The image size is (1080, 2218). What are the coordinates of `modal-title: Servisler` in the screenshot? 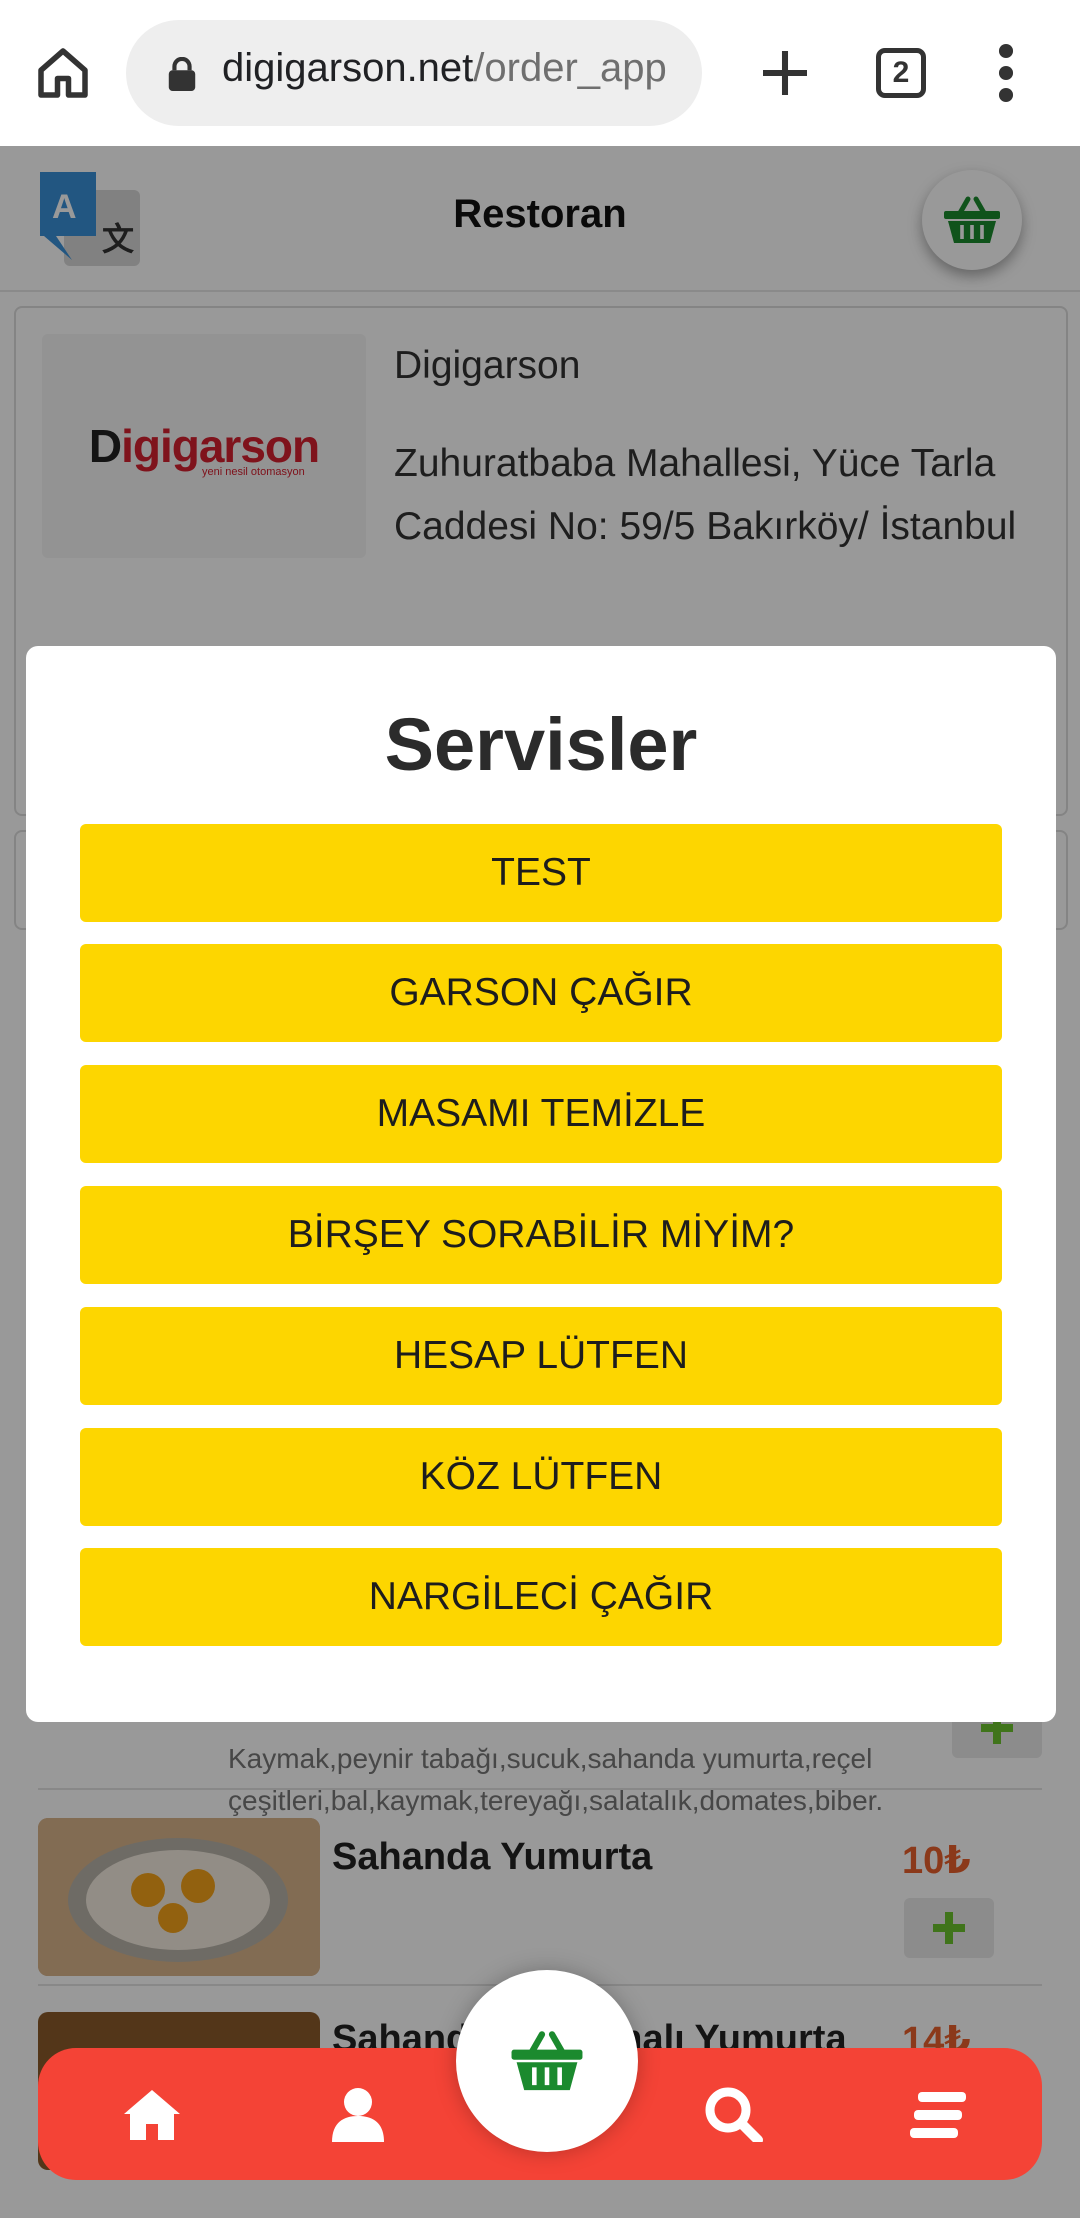 It's located at (541, 744).